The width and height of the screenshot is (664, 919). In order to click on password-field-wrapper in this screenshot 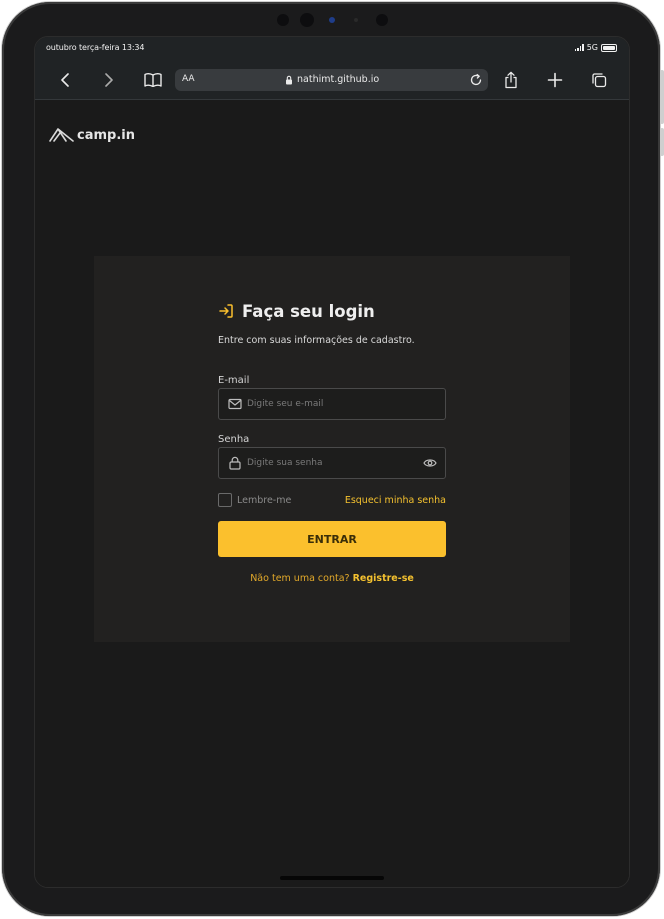, I will do `click(332, 463)`.